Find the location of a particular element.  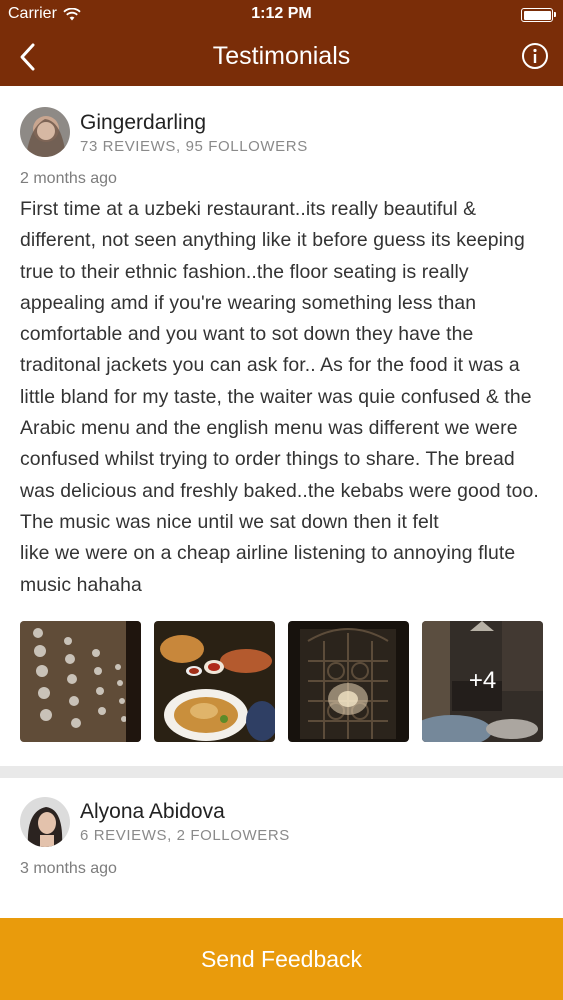

reviewer-name: Gingerdarling is located at coordinates (194, 123).